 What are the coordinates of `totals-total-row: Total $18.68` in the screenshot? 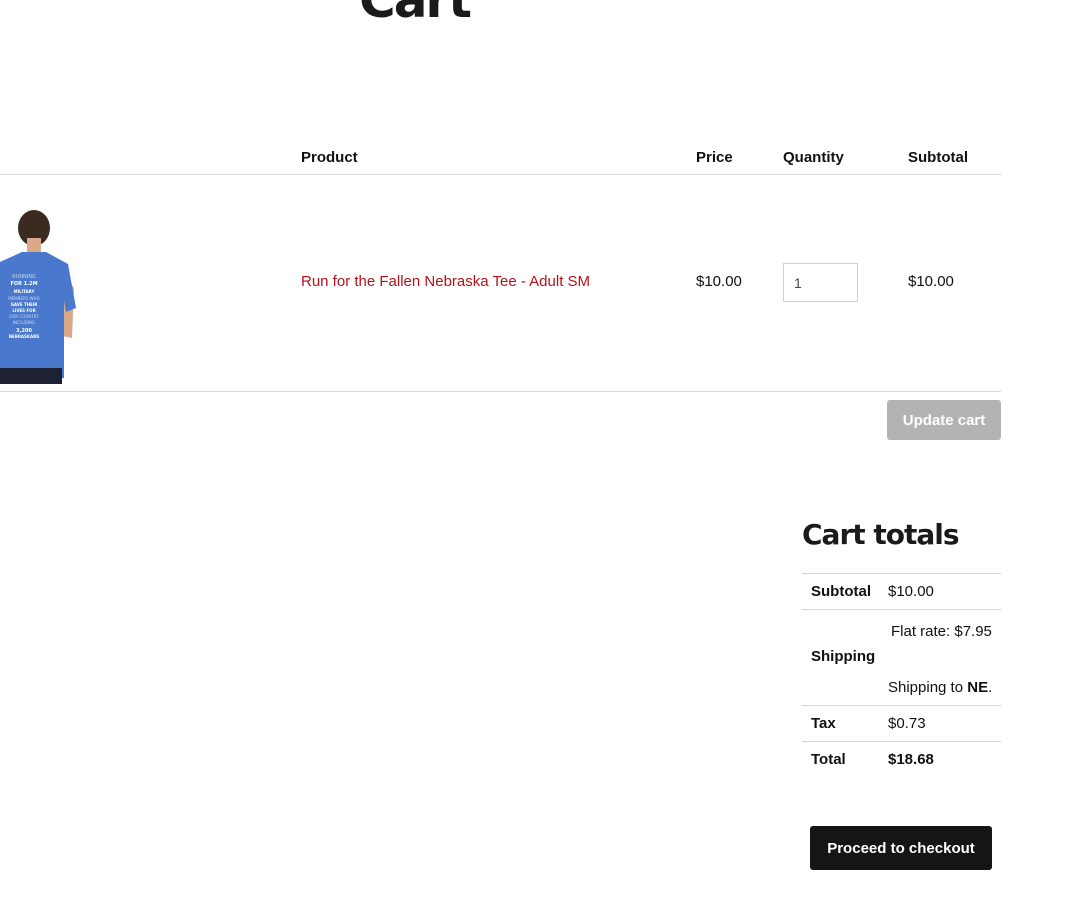 It's located at (901, 759).